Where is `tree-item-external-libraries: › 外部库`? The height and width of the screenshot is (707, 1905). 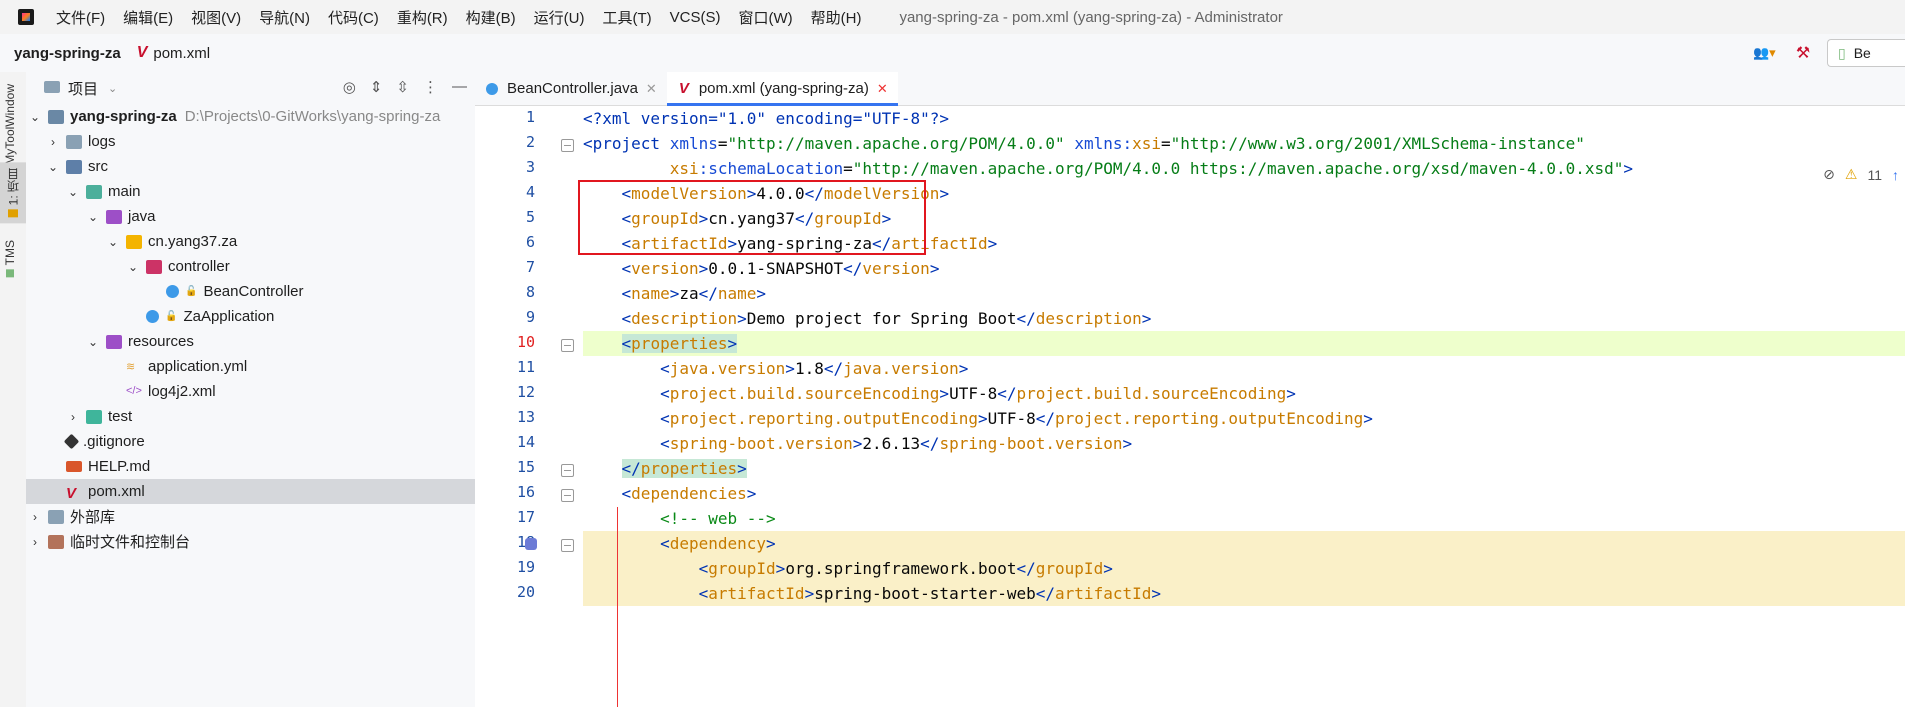 tree-item-external-libraries: › 外部库 is located at coordinates (251, 516).